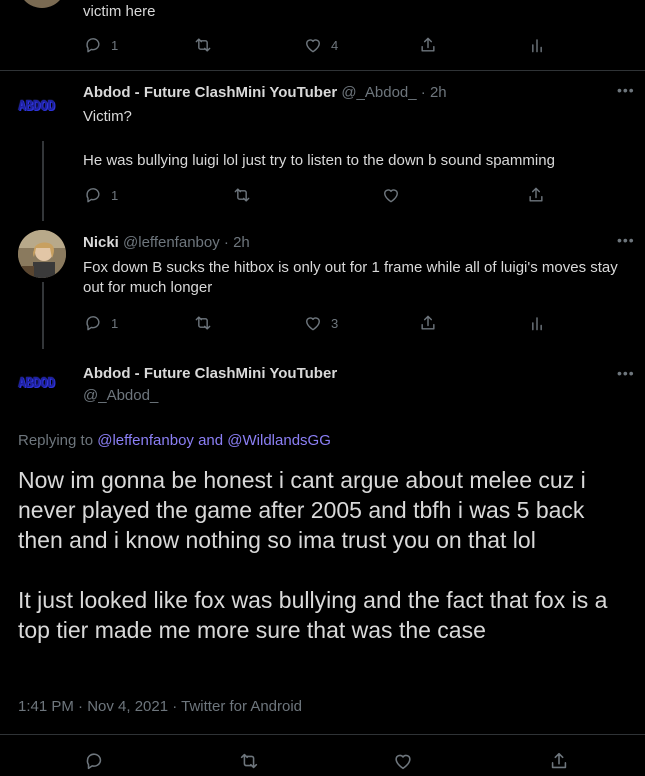 The image size is (645, 776). What do you see at coordinates (101, 242) in the screenshot?
I see `author-name: Nicki` at bounding box center [101, 242].